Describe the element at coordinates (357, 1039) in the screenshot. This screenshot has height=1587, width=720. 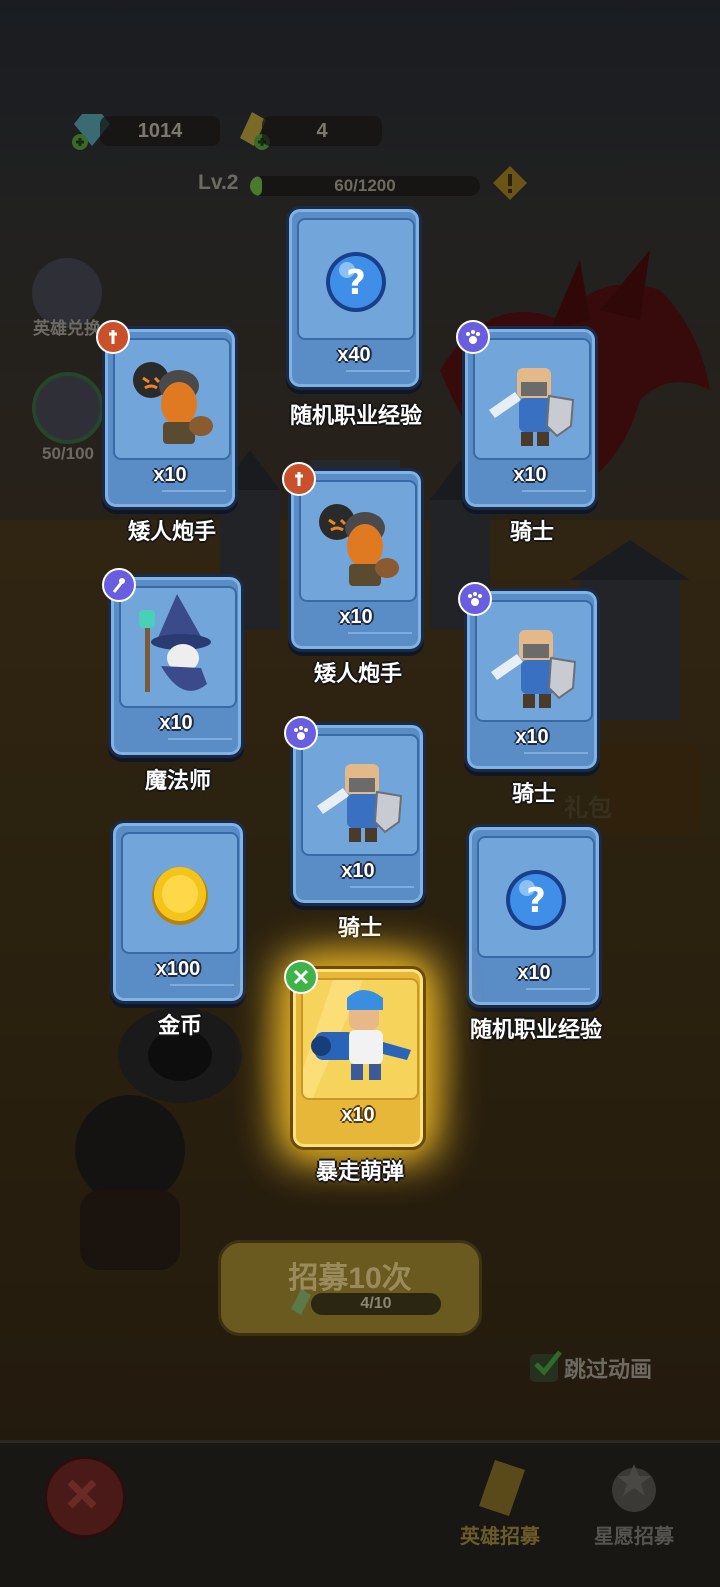
I see `cannon-hero-icon` at that location.